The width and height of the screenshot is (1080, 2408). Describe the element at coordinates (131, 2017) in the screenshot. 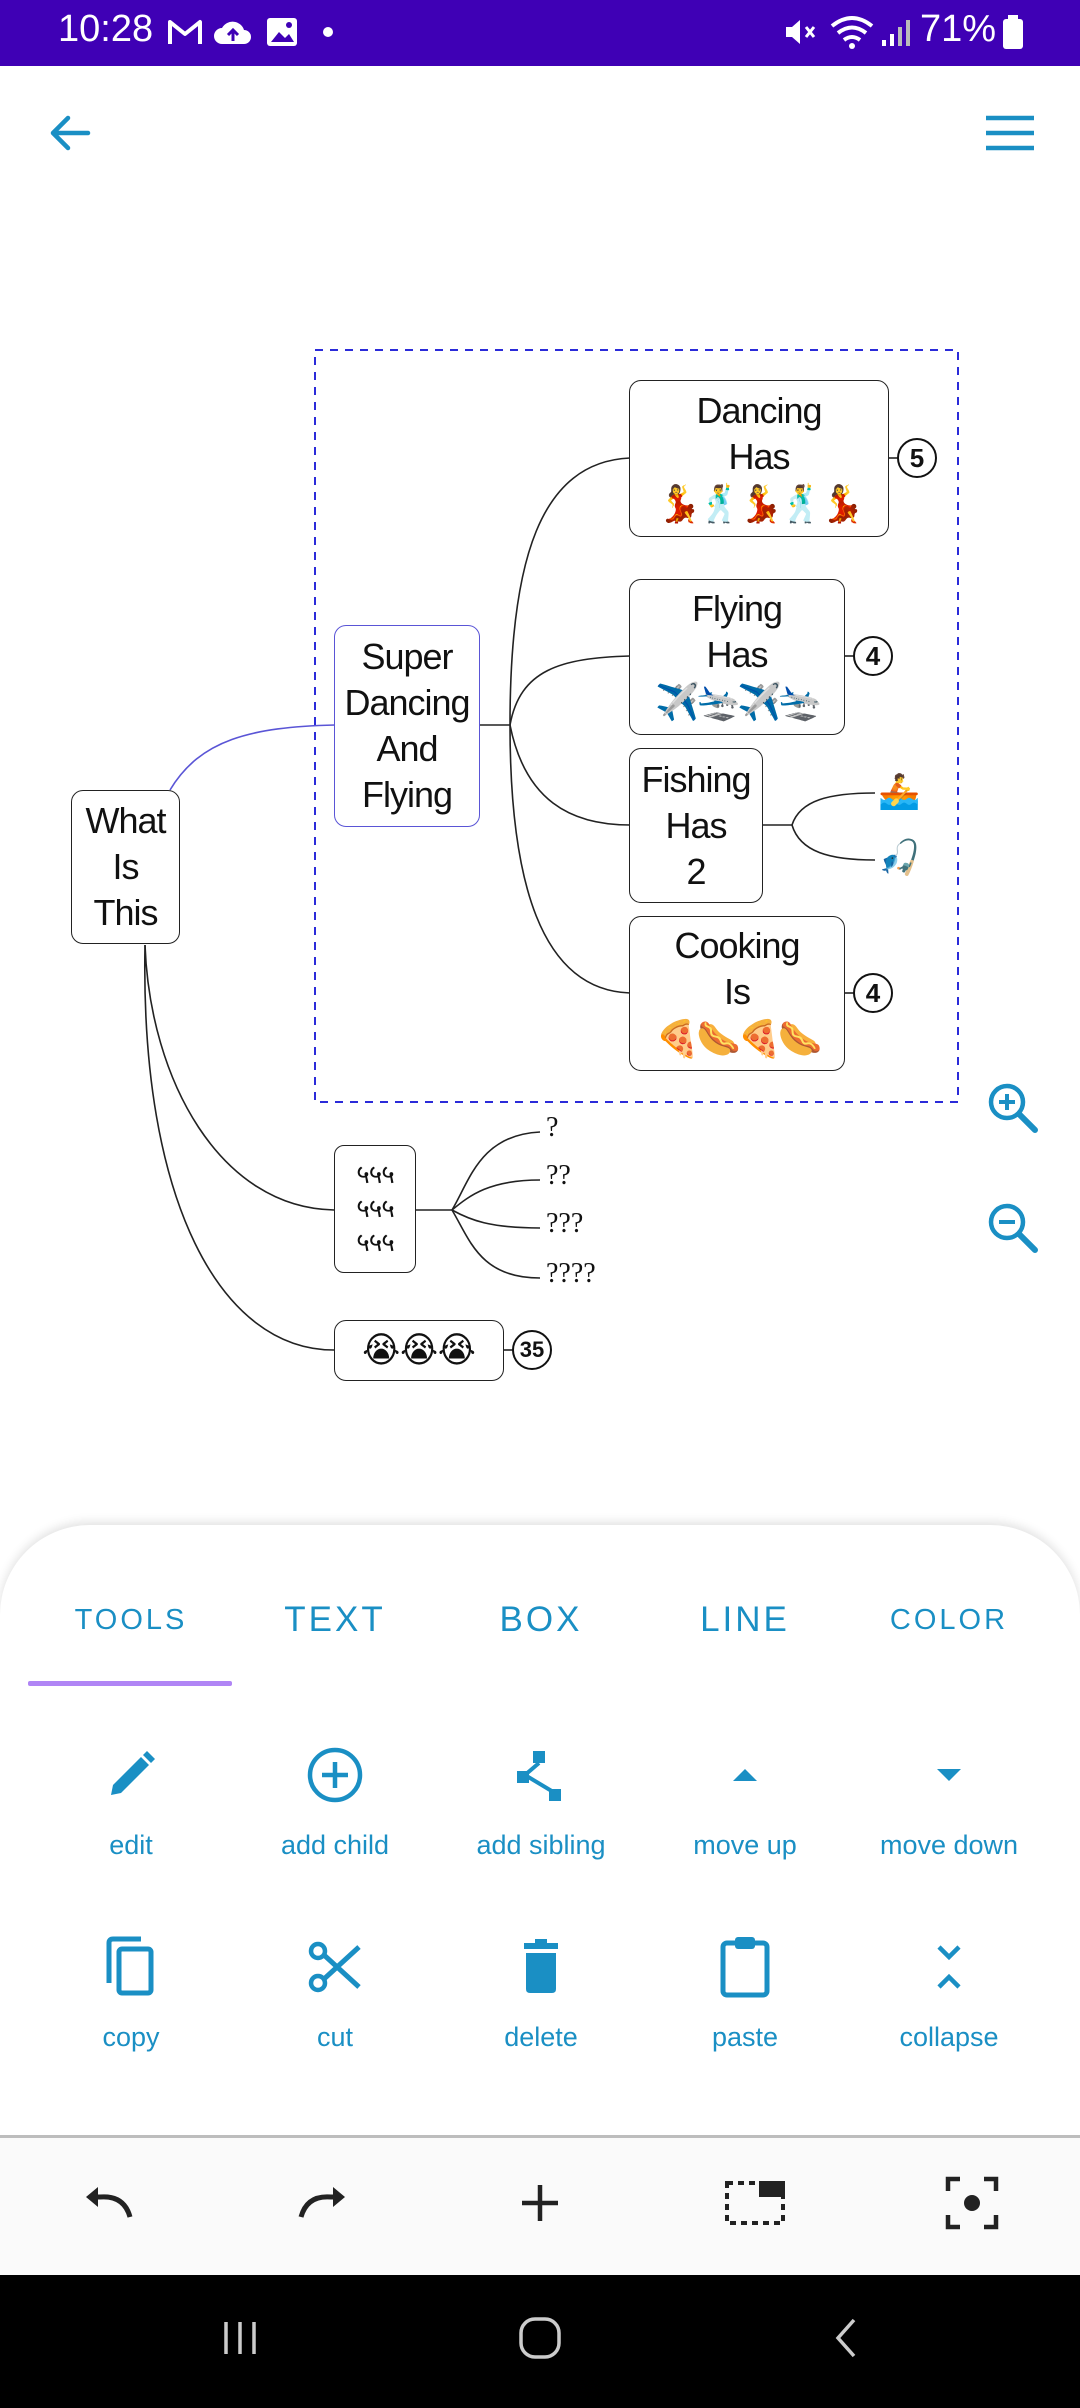

I see `copy-button: copy` at that location.